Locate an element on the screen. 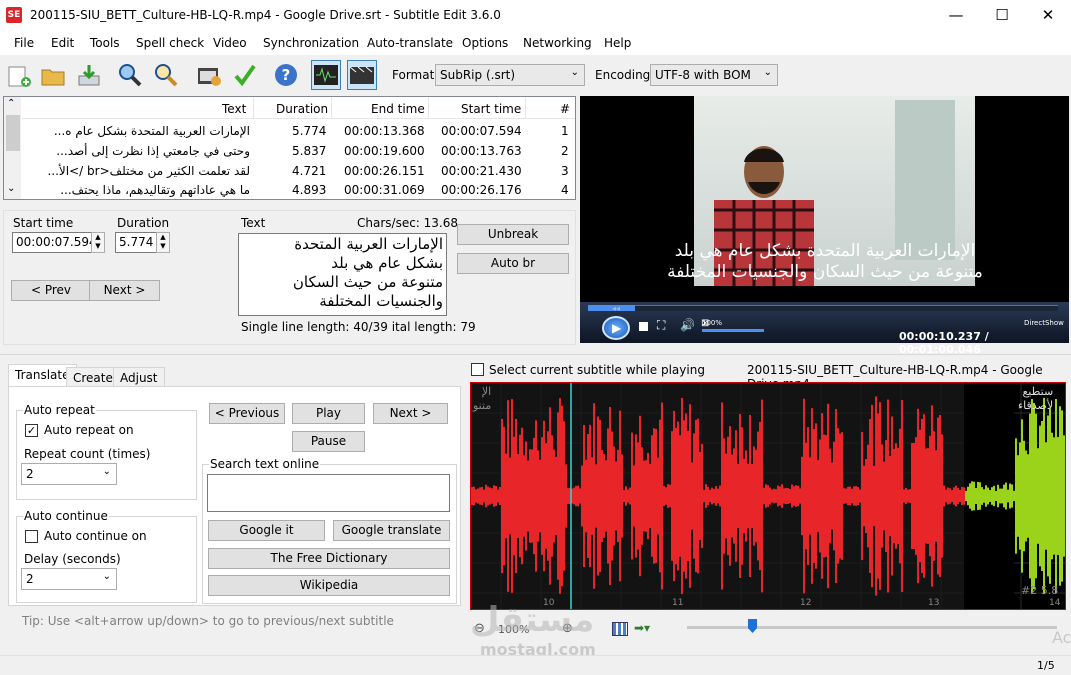  start-time-input: 00:00:07.594 is located at coordinates (54, 242).